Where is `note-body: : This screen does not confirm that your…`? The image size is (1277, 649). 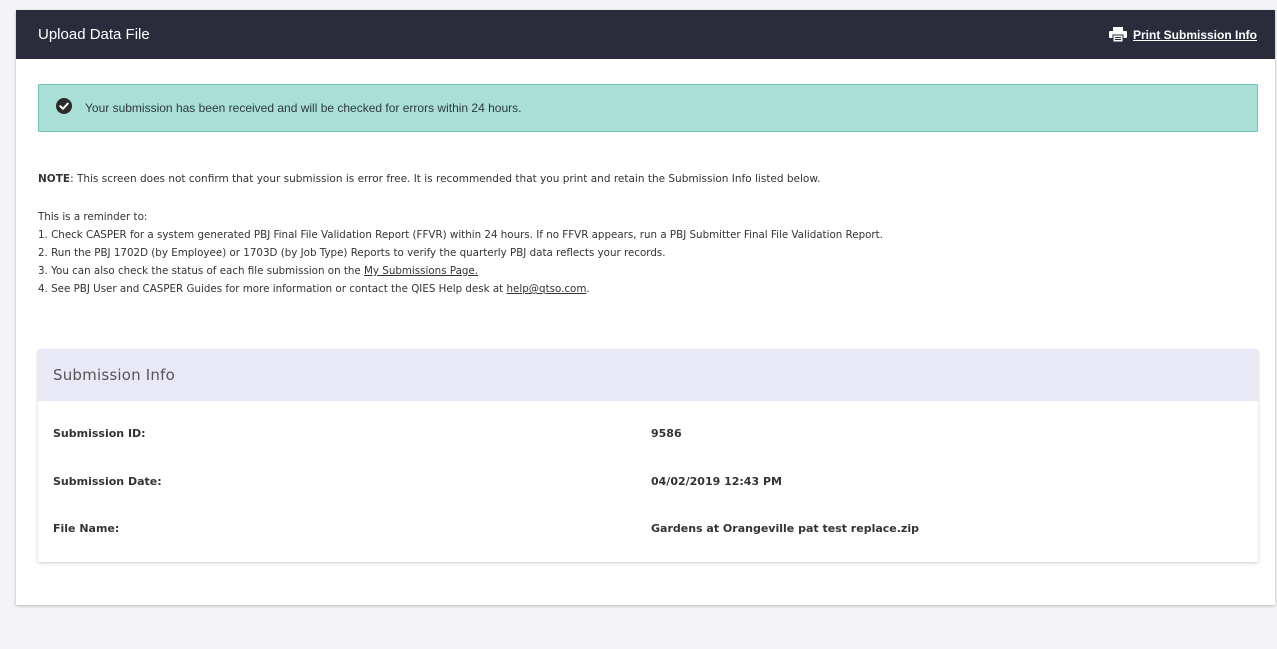
note-body: : This screen does not confirm that your… is located at coordinates (445, 179).